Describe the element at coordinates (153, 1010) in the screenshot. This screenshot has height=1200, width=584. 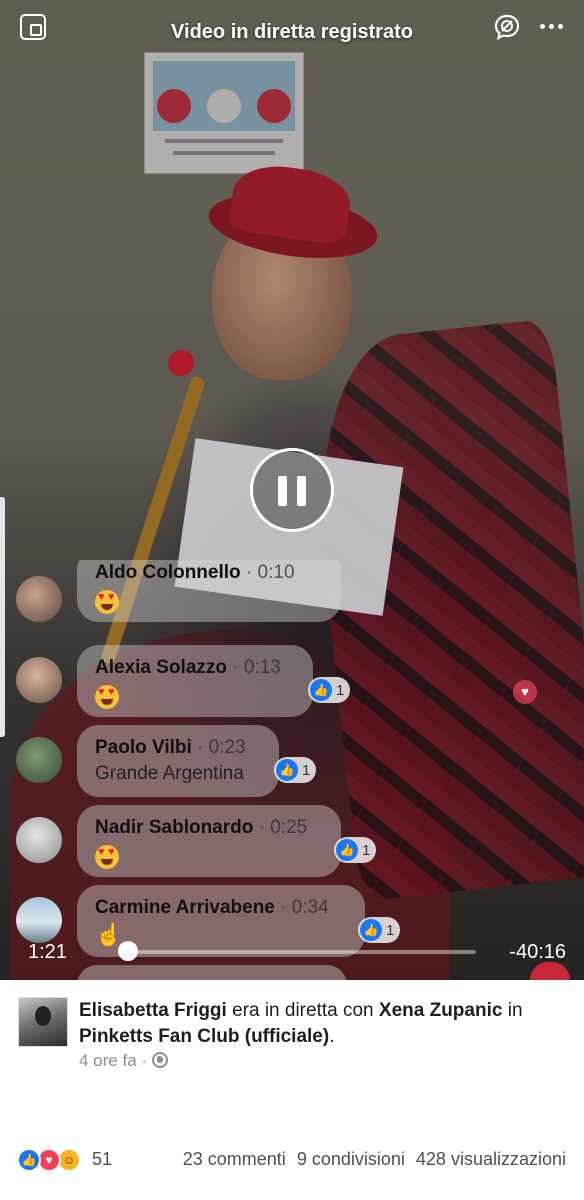
I see `author-name: Elisabetta Friggi` at that location.